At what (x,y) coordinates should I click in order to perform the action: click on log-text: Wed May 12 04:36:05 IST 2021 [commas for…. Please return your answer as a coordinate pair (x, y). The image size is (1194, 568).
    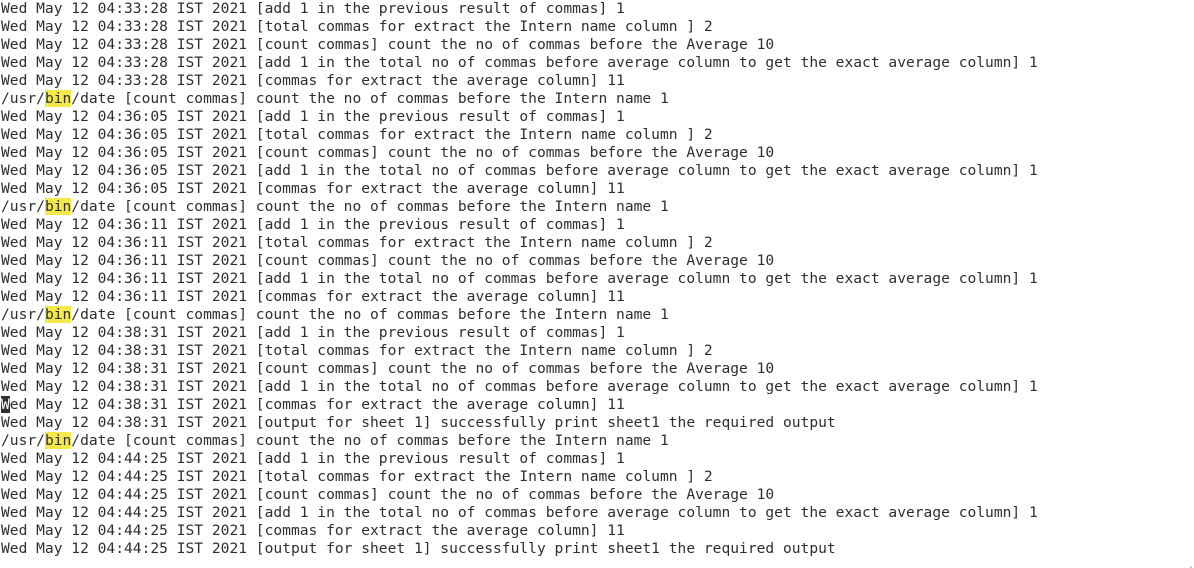
    Looking at the image, I should click on (313, 188).